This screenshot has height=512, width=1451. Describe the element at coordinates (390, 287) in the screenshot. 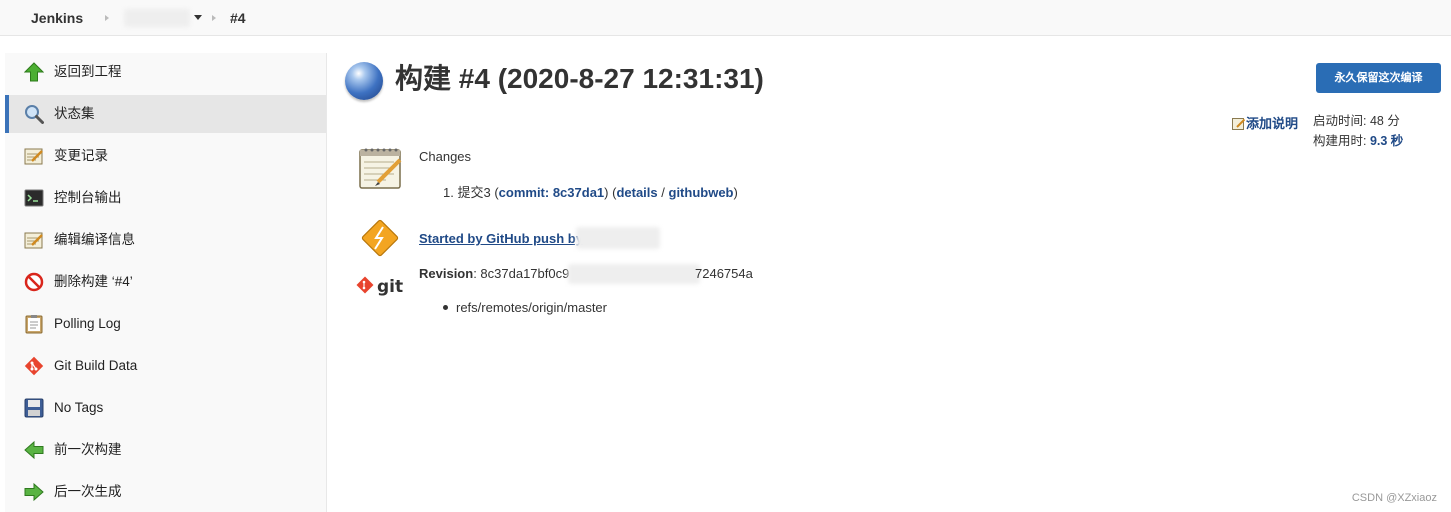

I see `svg-text: git` at that location.